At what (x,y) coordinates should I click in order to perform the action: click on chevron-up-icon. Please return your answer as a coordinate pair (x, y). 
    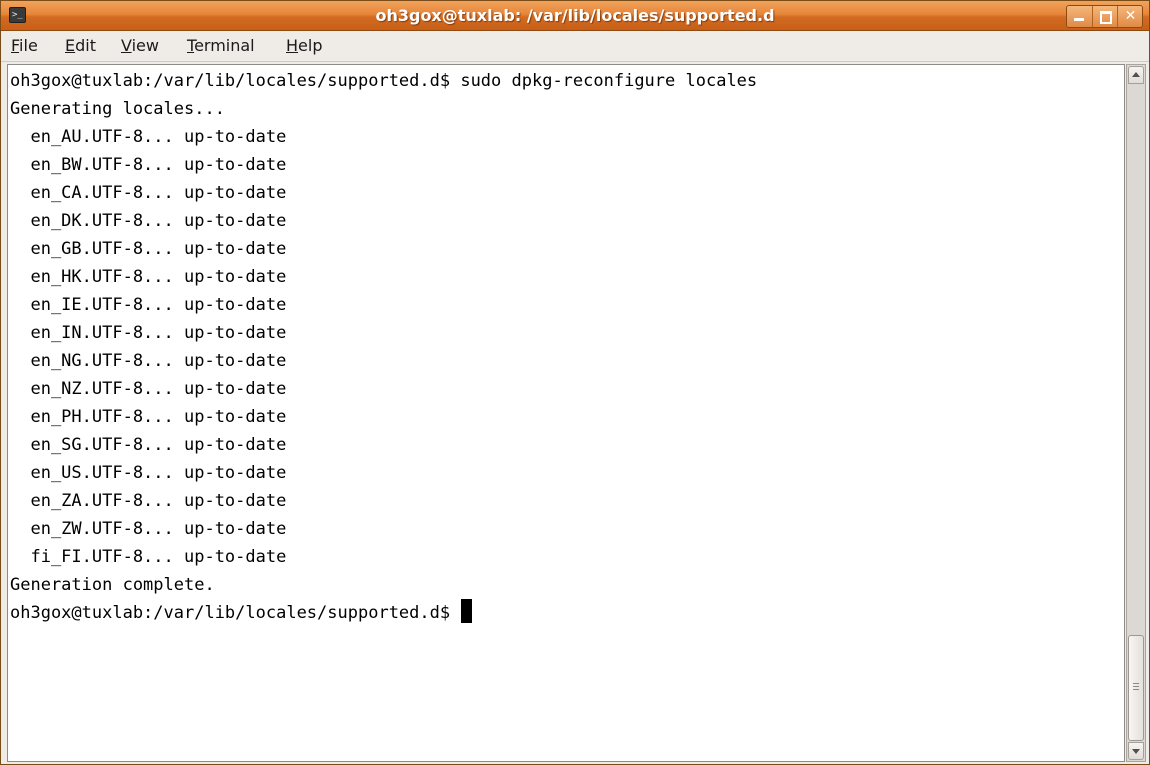
    Looking at the image, I should click on (1136, 74).